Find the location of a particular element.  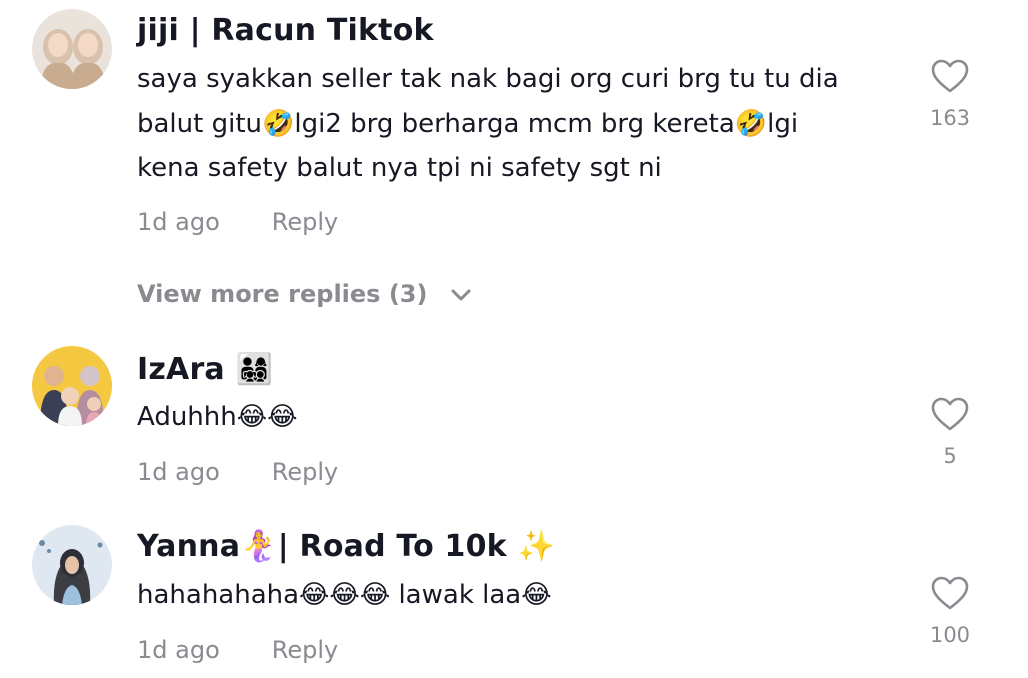

like-count: 5 is located at coordinates (950, 456).